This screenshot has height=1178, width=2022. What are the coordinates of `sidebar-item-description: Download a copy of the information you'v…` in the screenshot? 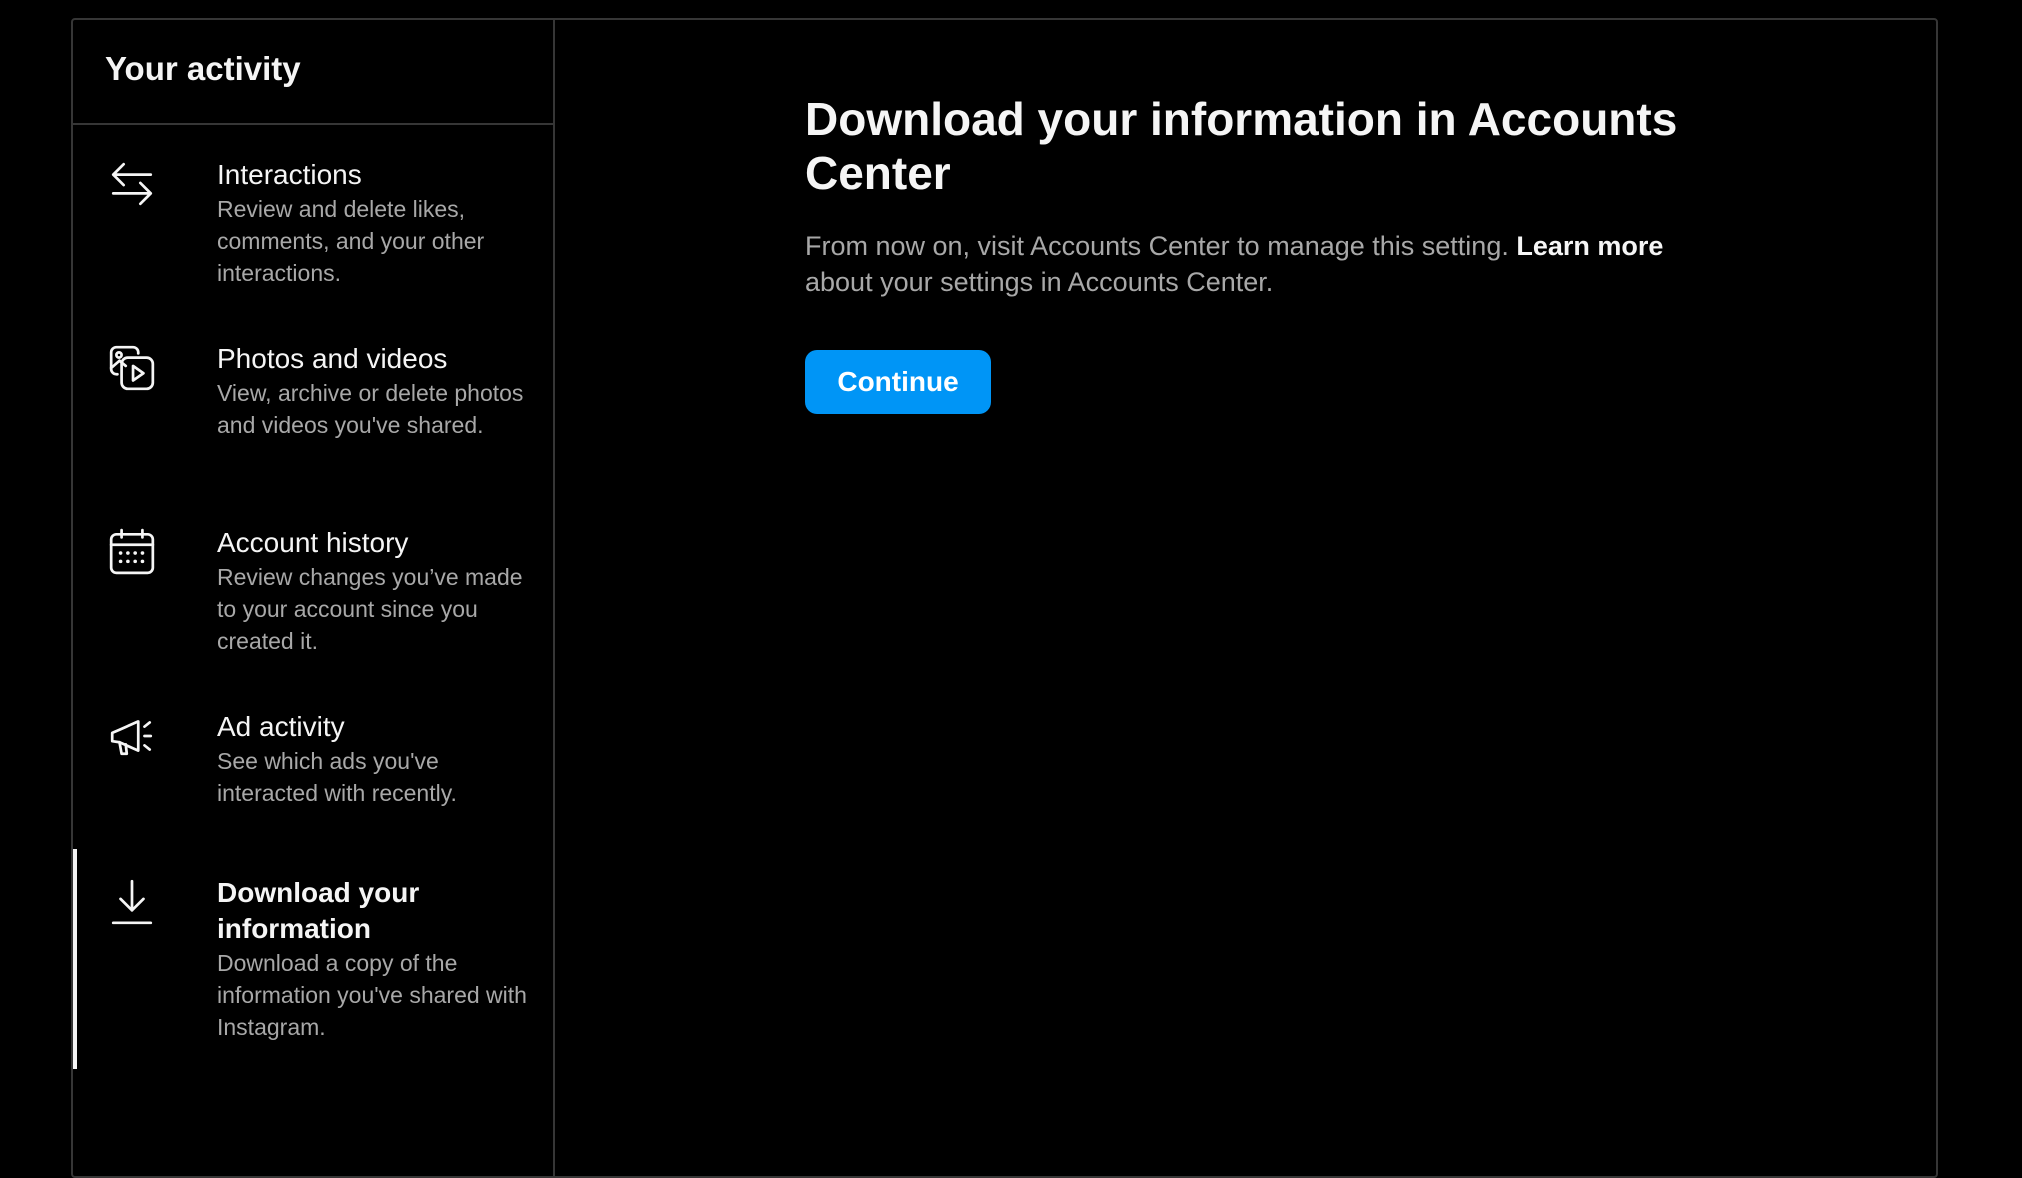 It's located at (372, 995).